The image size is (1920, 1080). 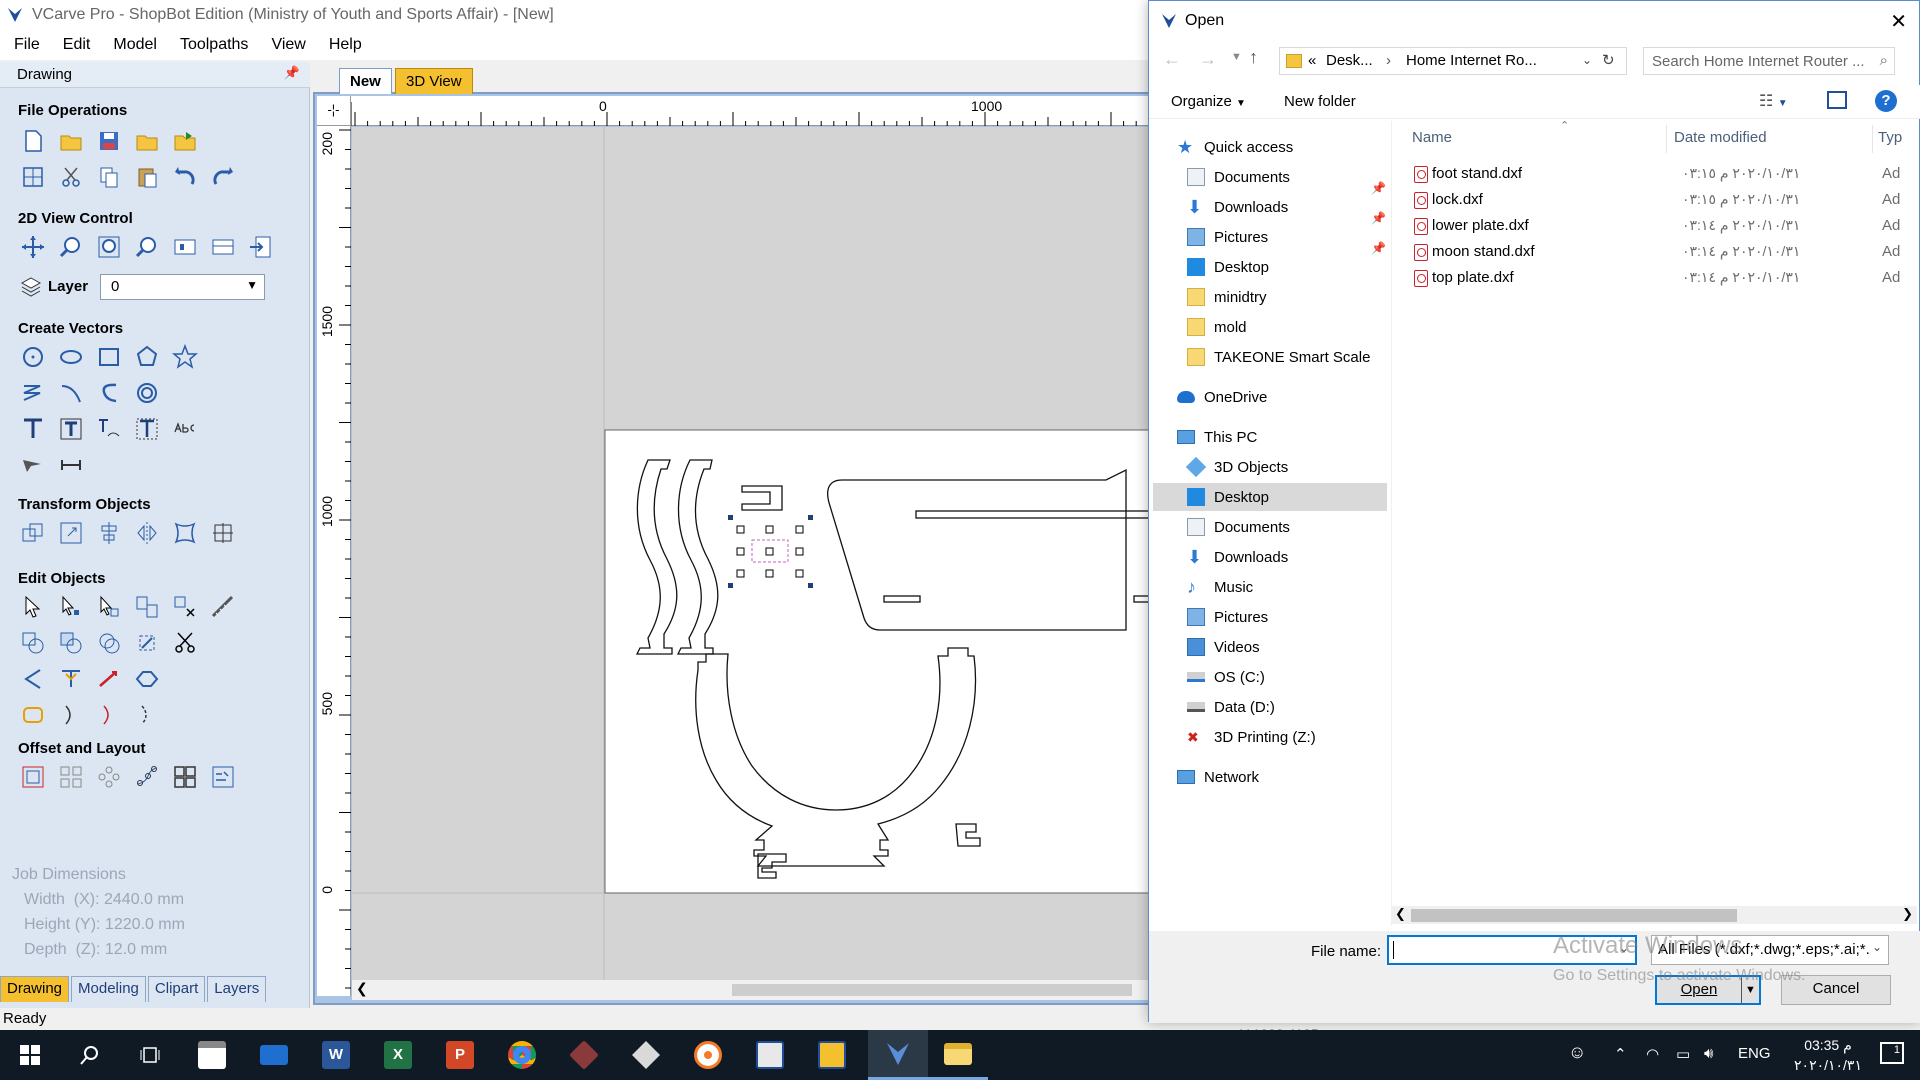 What do you see at coordinates (185, 357) in the screenshot?
I see `draw-star-icon` at bounding box center [185, 357].